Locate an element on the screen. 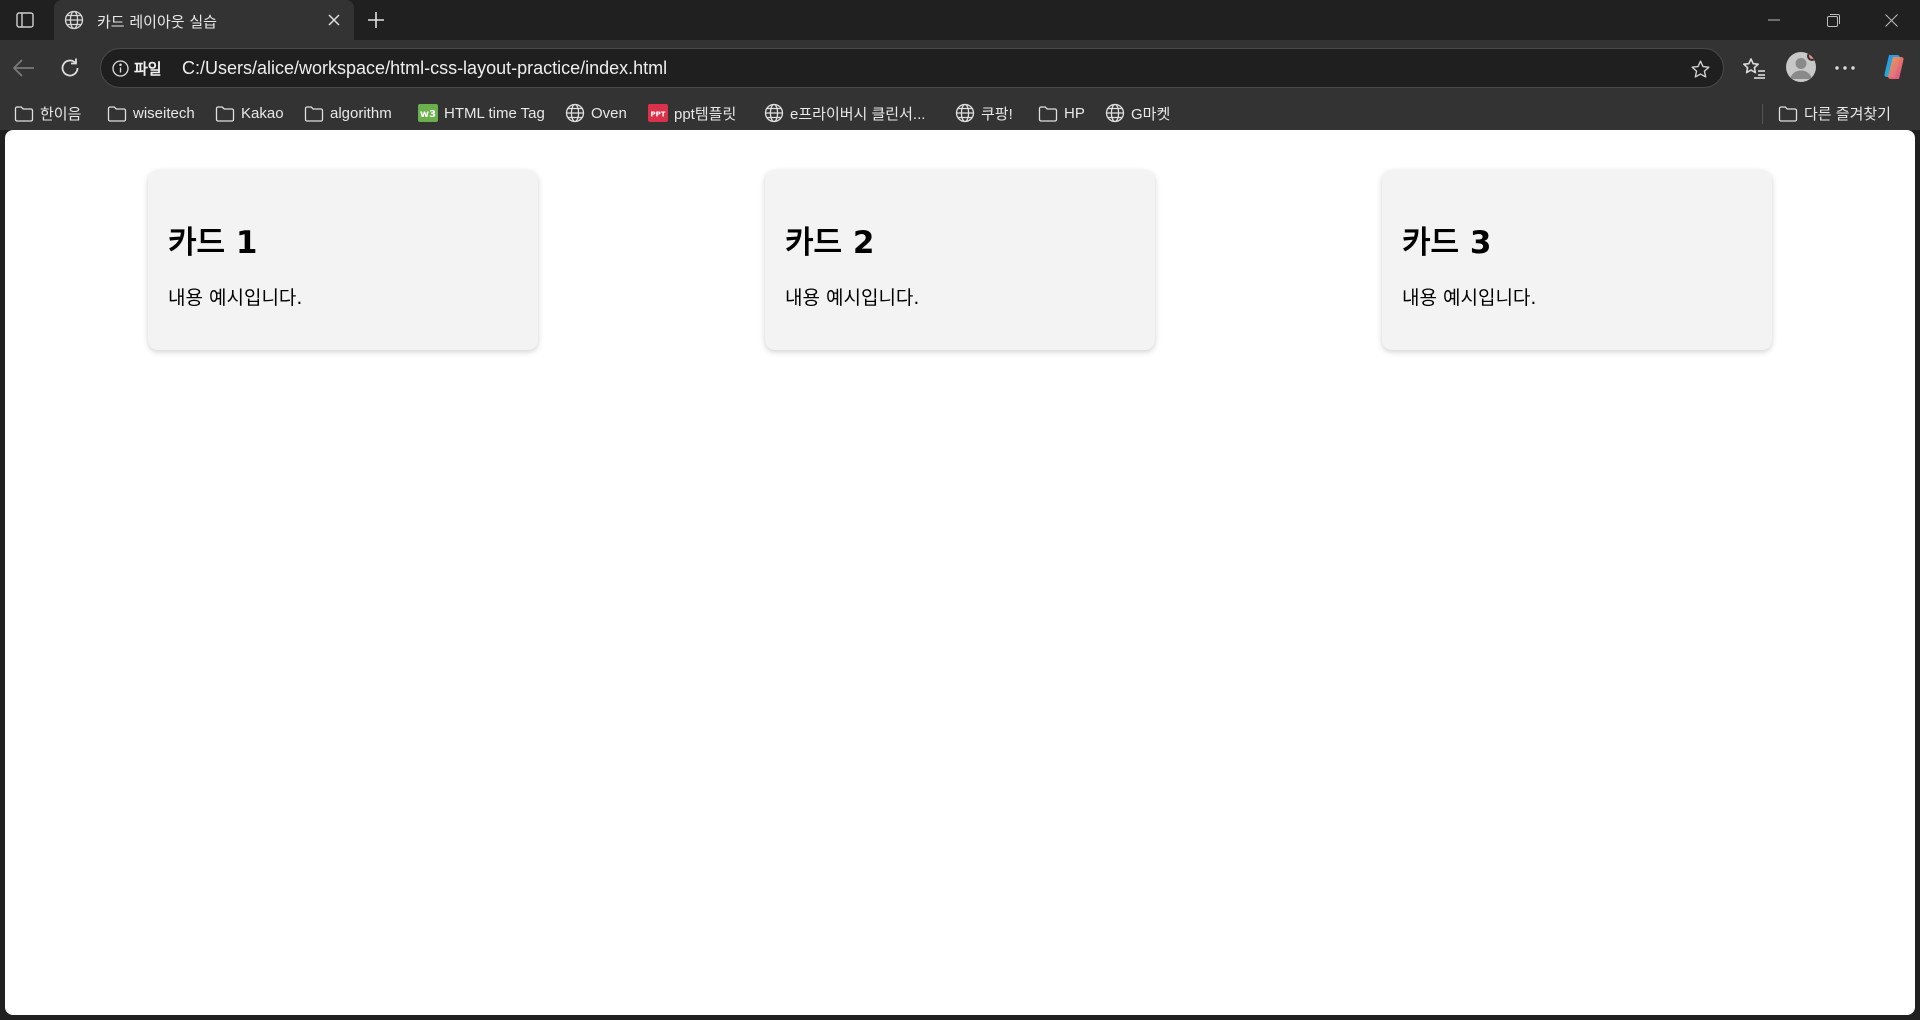 The height and width of the screenshot is (1020, 1920). svg-text: PPT is located at coordinates (657, 115).